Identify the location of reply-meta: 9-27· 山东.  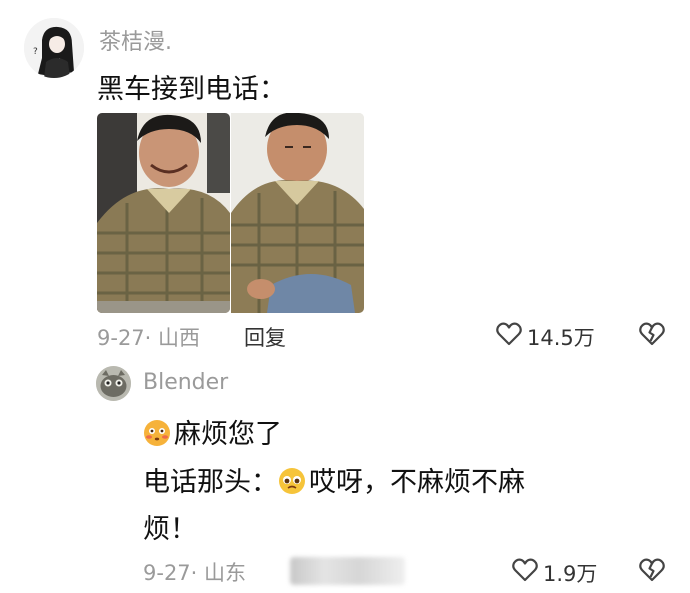
(194, 572).